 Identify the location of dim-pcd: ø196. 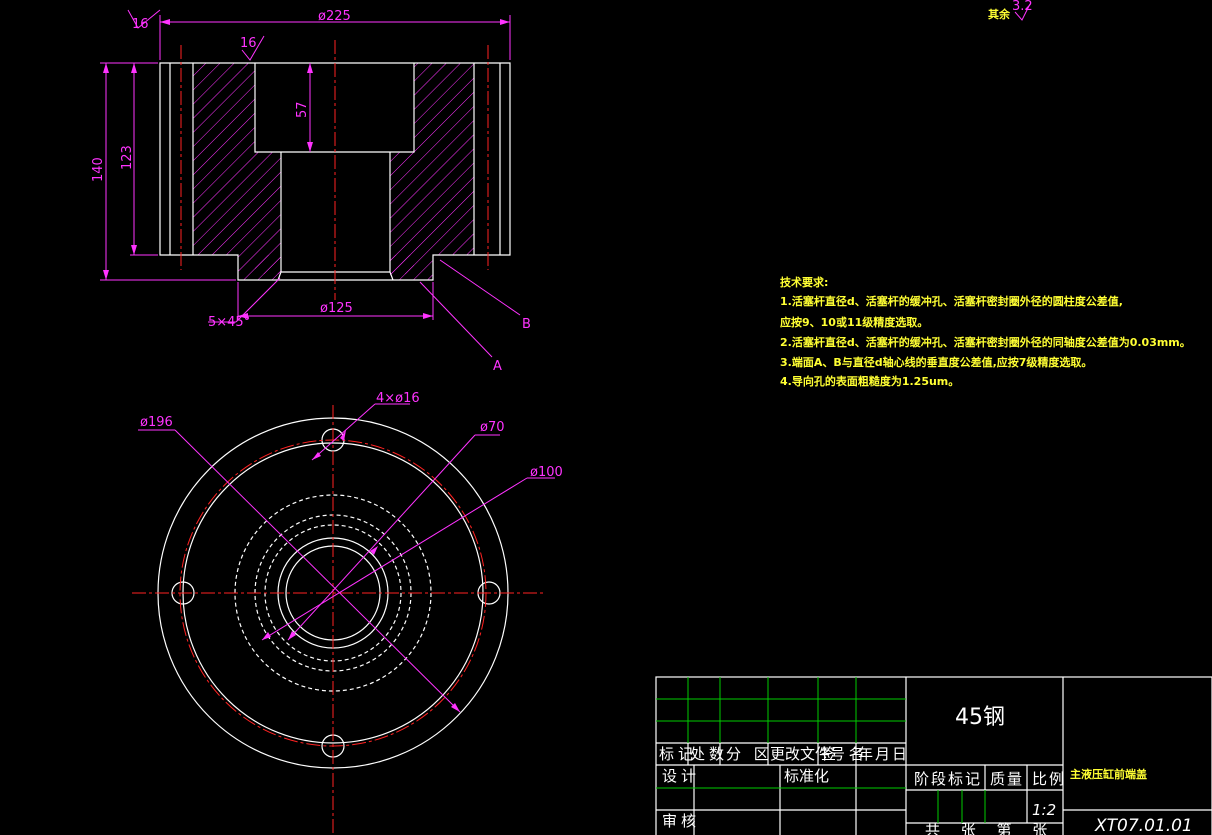
(156, 422).